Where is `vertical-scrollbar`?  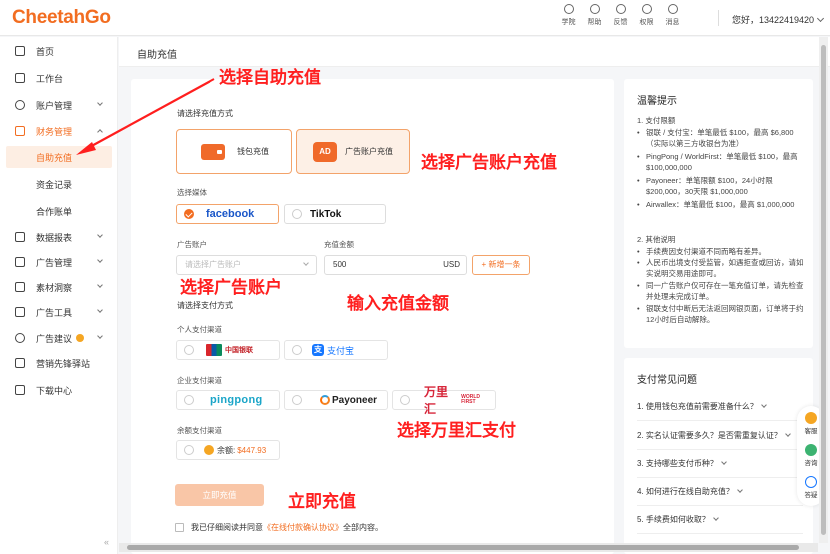 vertical-scrollbar is located at coordinates (823, 290).